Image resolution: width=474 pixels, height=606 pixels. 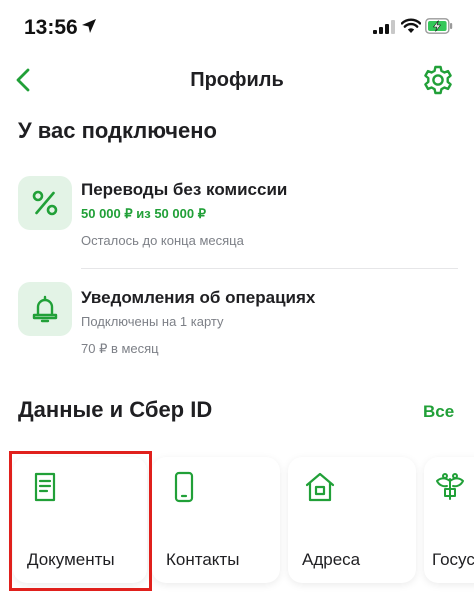 I want to click on location-arrow-icon, so click(x=89, y=26).